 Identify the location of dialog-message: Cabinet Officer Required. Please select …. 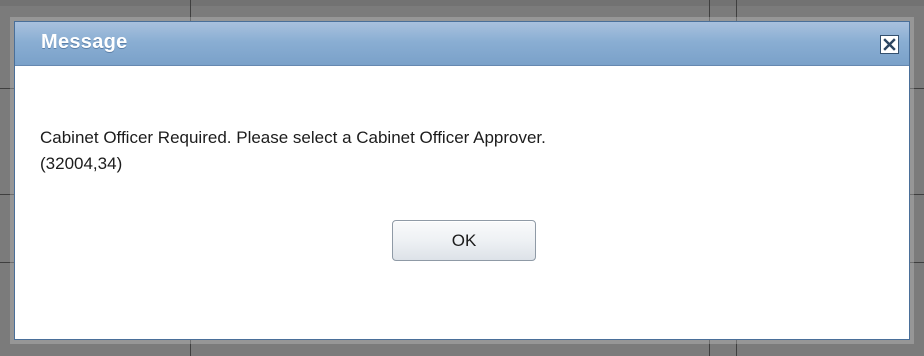
(460, 151).